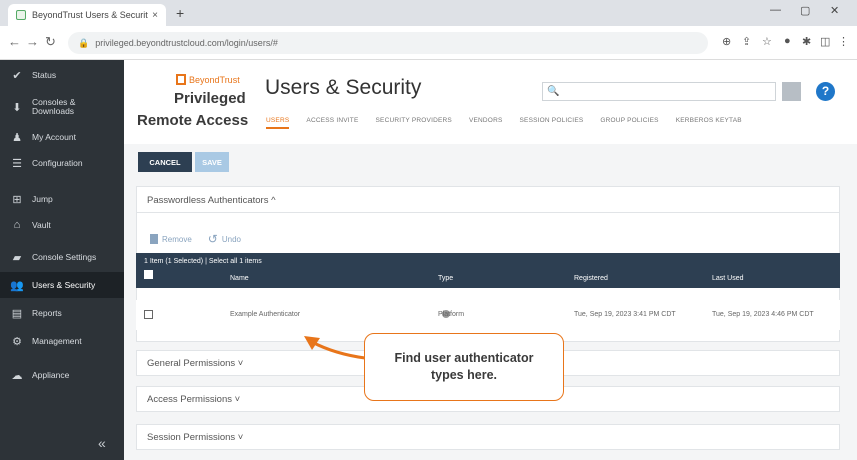 The image size is (857, 460). Describe the element at coordinates (17, 285) in the screenshot. I see `users-icon: 👥` at that location.